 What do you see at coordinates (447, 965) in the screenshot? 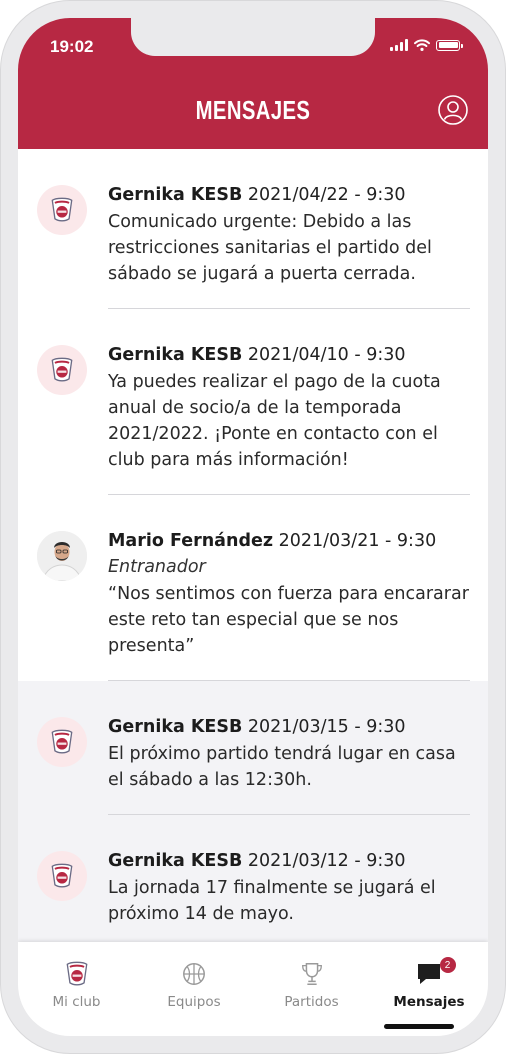
I see `notification-badge: 2` at bounding box center [447, 965].